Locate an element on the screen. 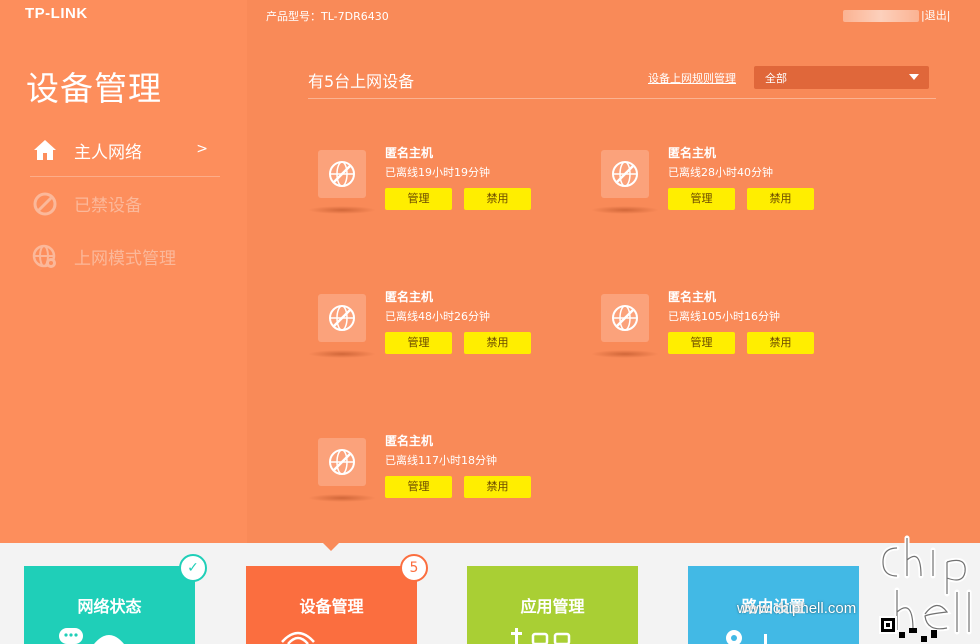 The width and height of the screenshot is (980, 644). device-card: 匿名主机 已离线28小时40分钟 管理 禁用 is located at coordinates (711, 188).